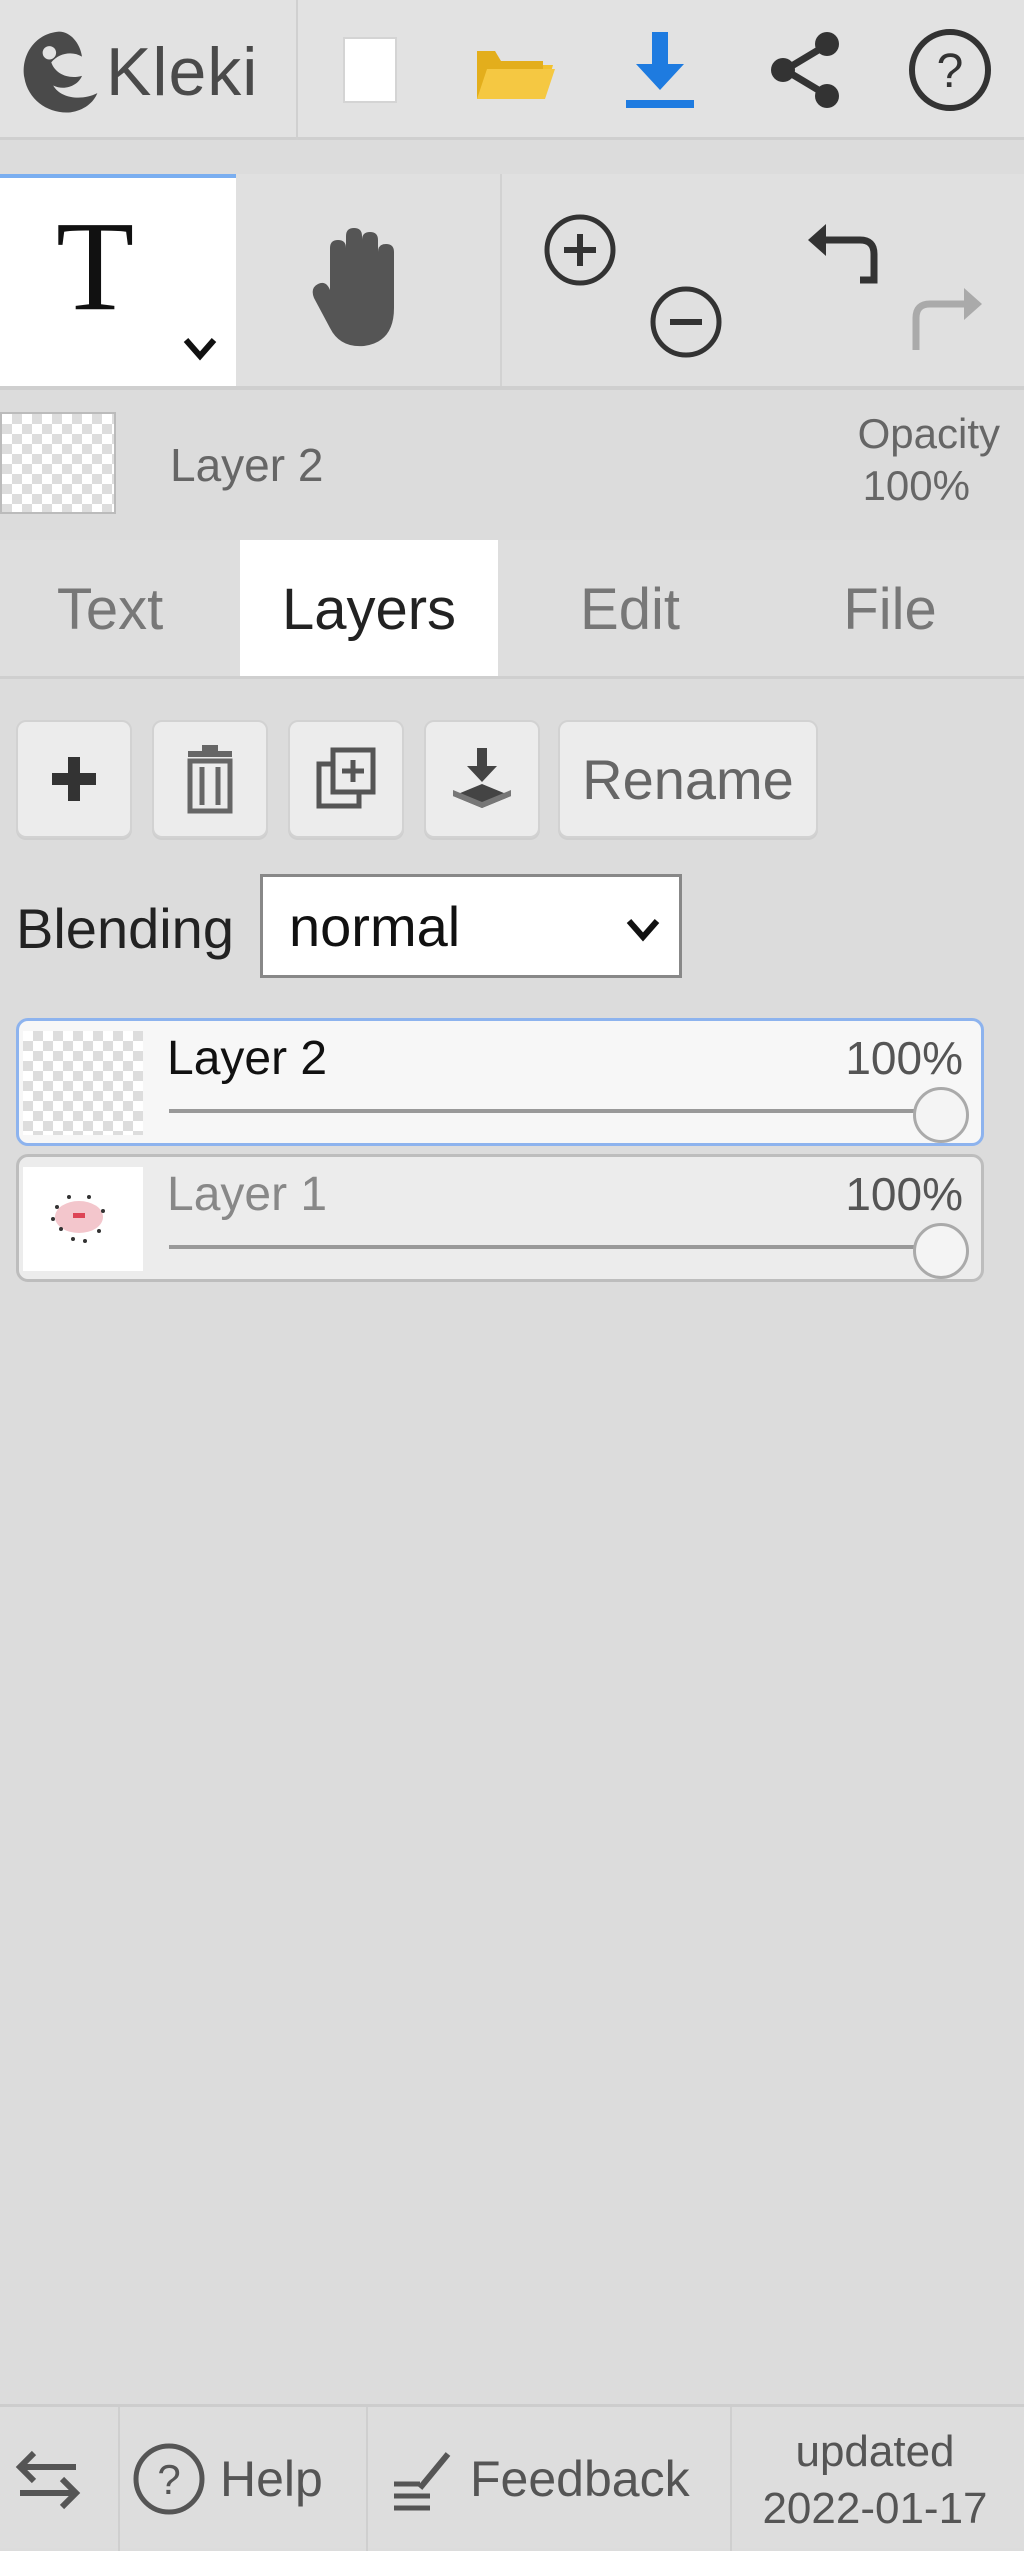 This screenshot has height=2551, width=1024. What do you see at coordinates (500, 1082) in the screenshot?
I see `layer-row-layer-2: Layer 2 100%` at bounding box center [500, 1082].